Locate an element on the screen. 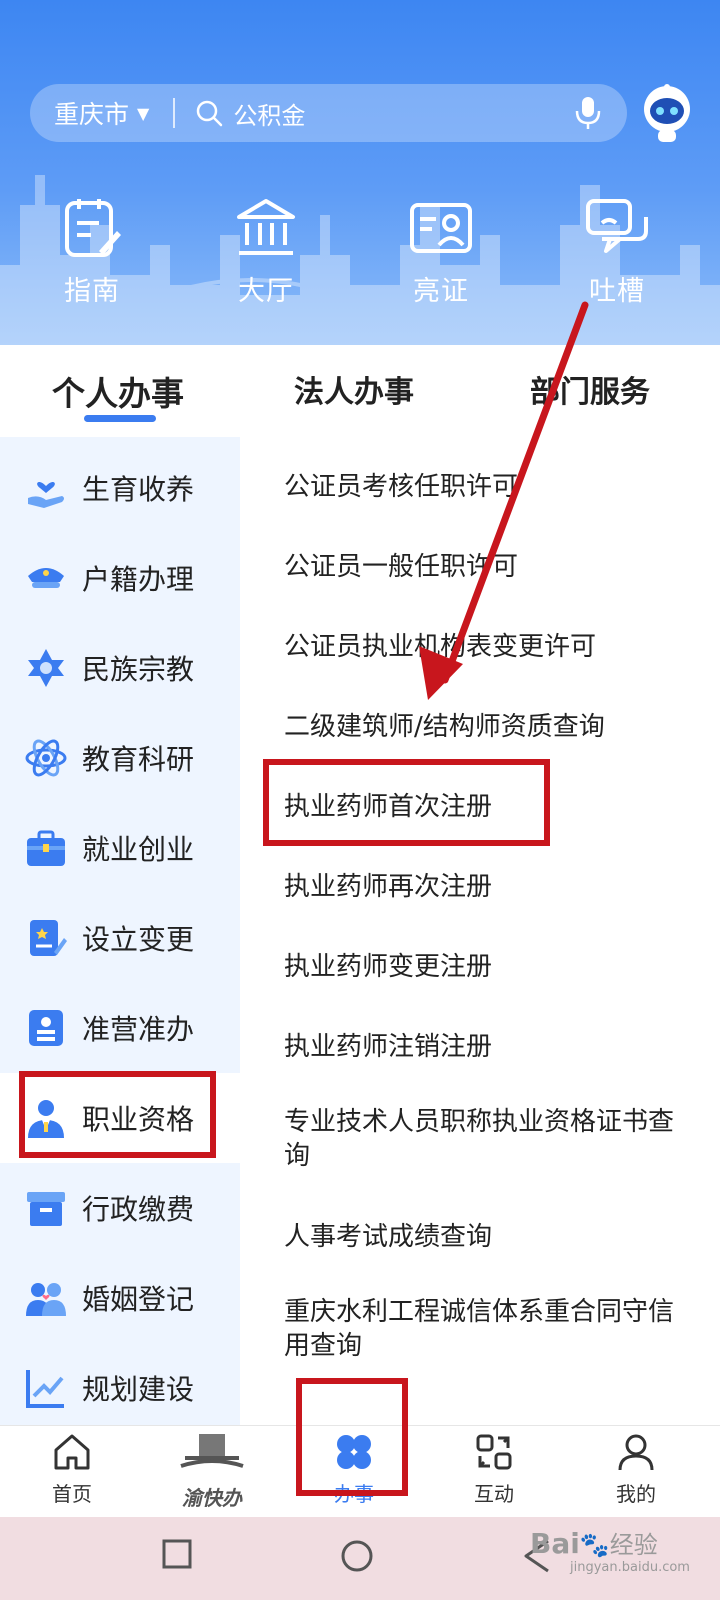 This screenshot has width=720, height=1600. recent-apps-icon is located at coordinates (177, 1554).